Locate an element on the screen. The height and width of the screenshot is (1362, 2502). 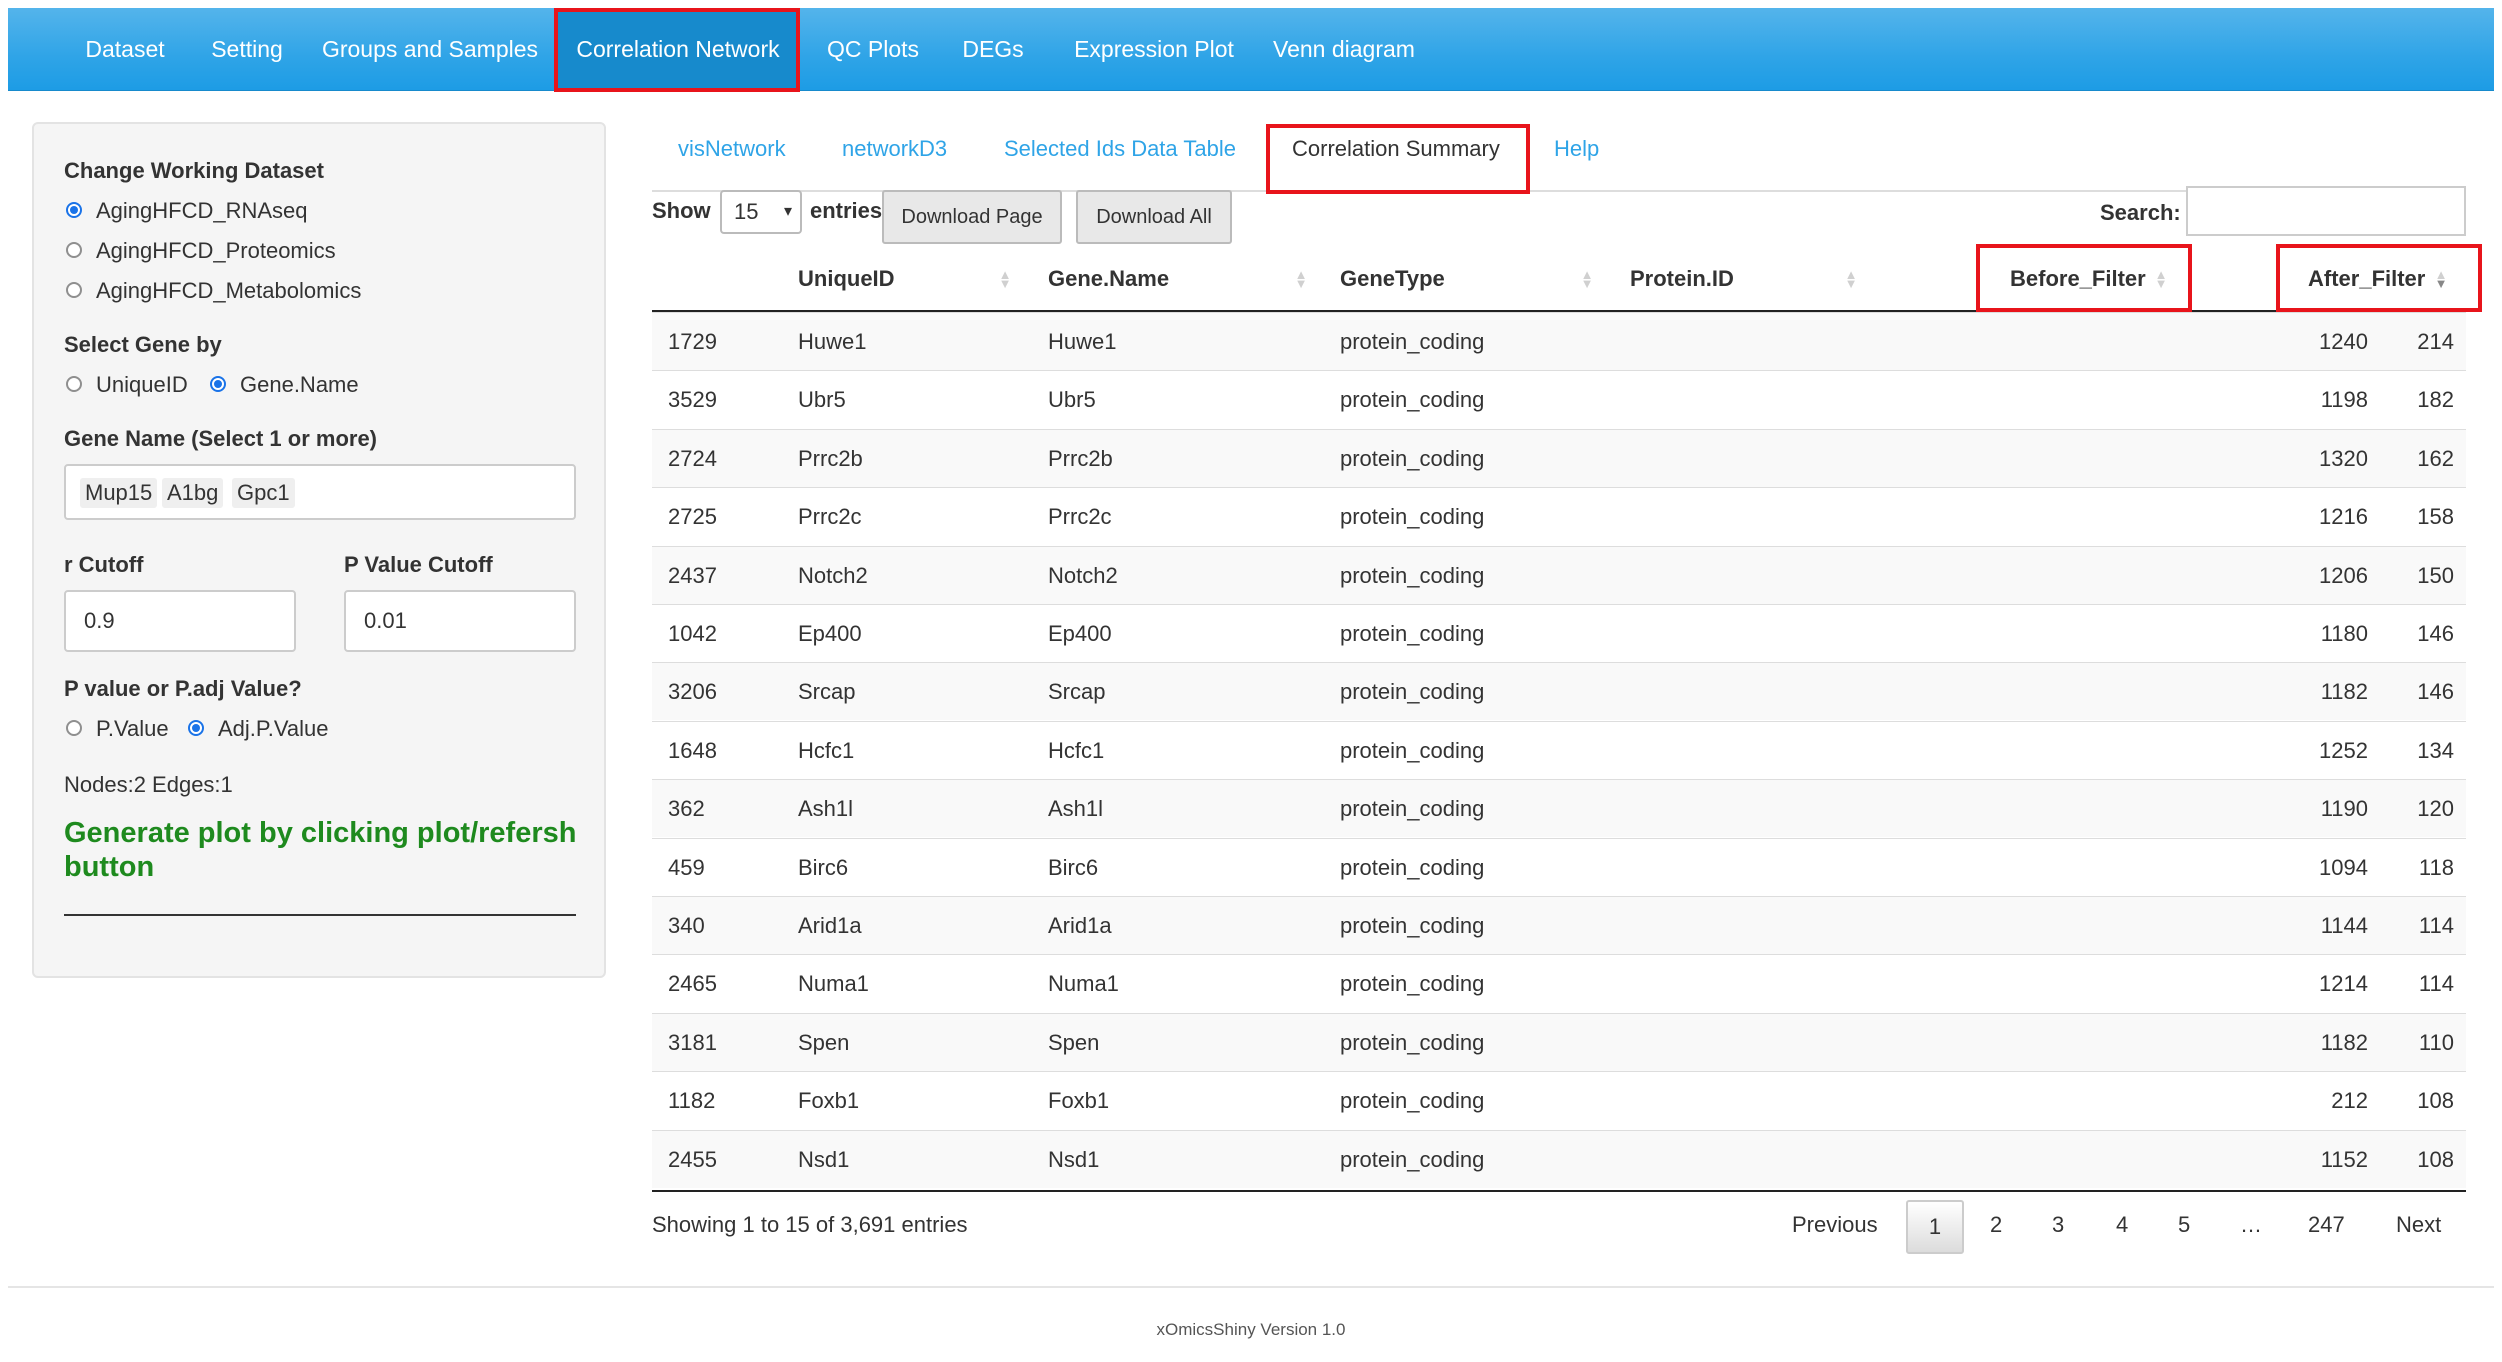
table-info: Showing 1 to 15 of 3,691 entries is located at coordinates (810, 1224).